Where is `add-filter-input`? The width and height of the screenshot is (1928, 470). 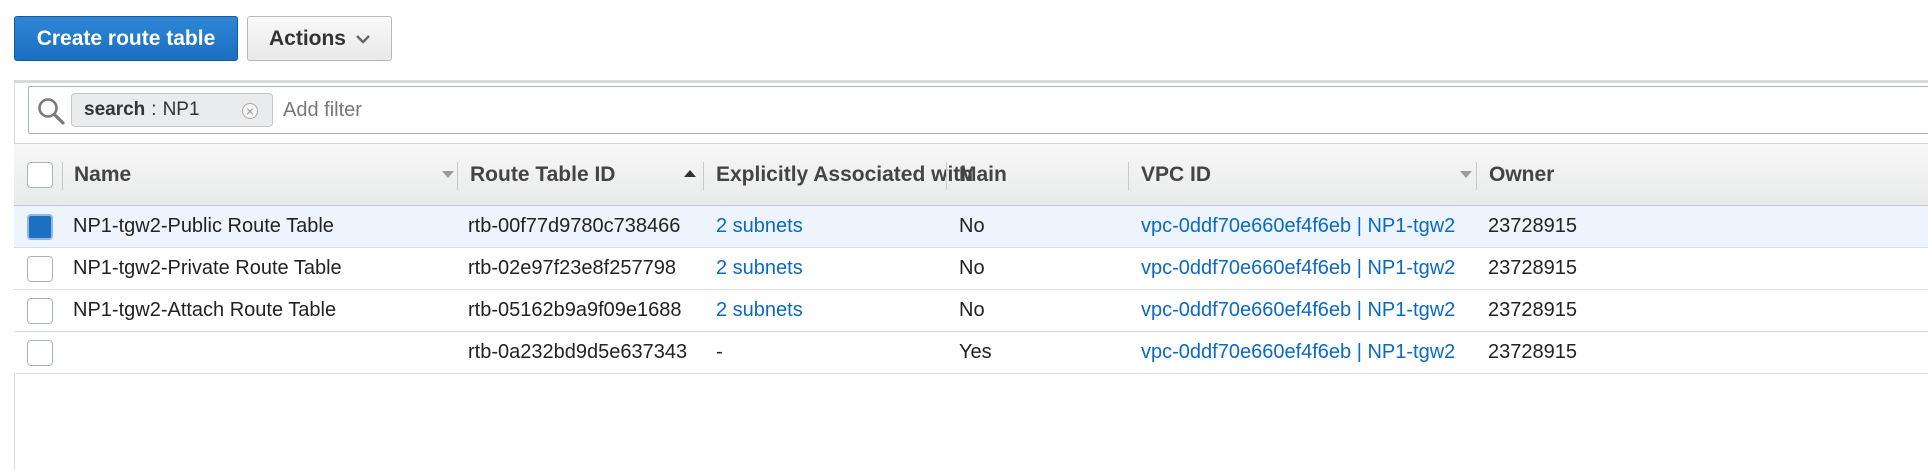
add-filter-input is located at coordinates (531, 110).